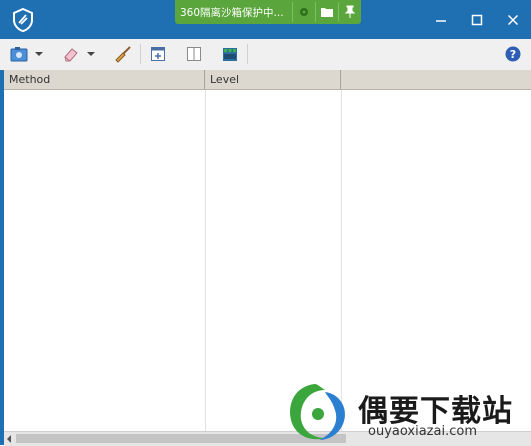 The width and height of the screenshot is (531, 446). I want to click on watermark-logo-icon, so click(317, 412).